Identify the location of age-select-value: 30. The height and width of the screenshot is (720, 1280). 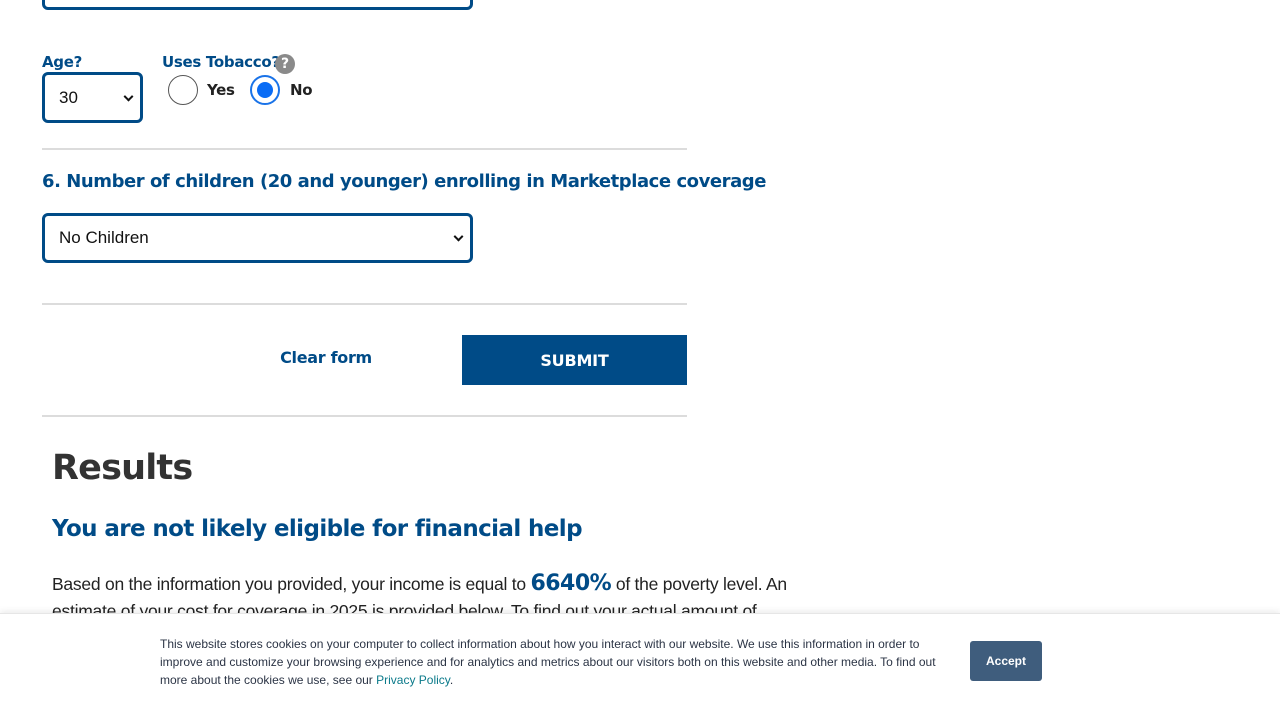
(68, 97).